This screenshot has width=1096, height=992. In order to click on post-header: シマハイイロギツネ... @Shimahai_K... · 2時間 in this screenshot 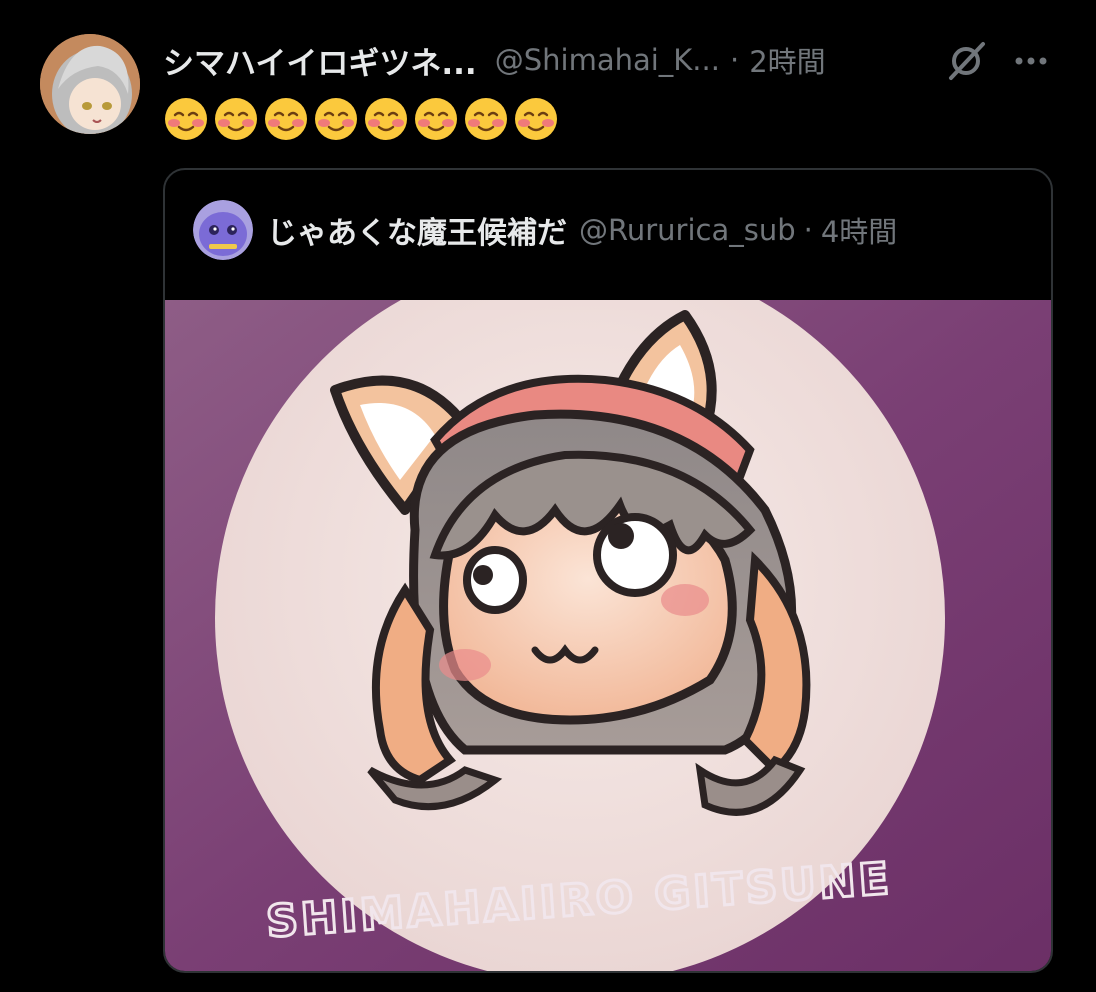, I will do `click(613, 60)`.